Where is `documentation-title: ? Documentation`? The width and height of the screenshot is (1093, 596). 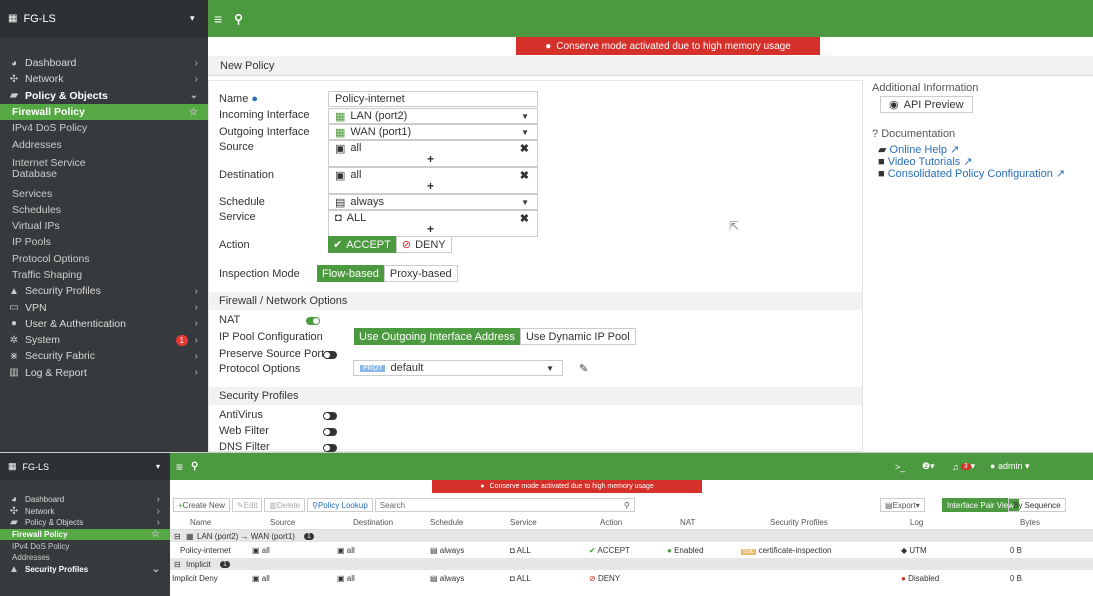 documentation-title: ? Documentation is located at coordinates (914, 134).